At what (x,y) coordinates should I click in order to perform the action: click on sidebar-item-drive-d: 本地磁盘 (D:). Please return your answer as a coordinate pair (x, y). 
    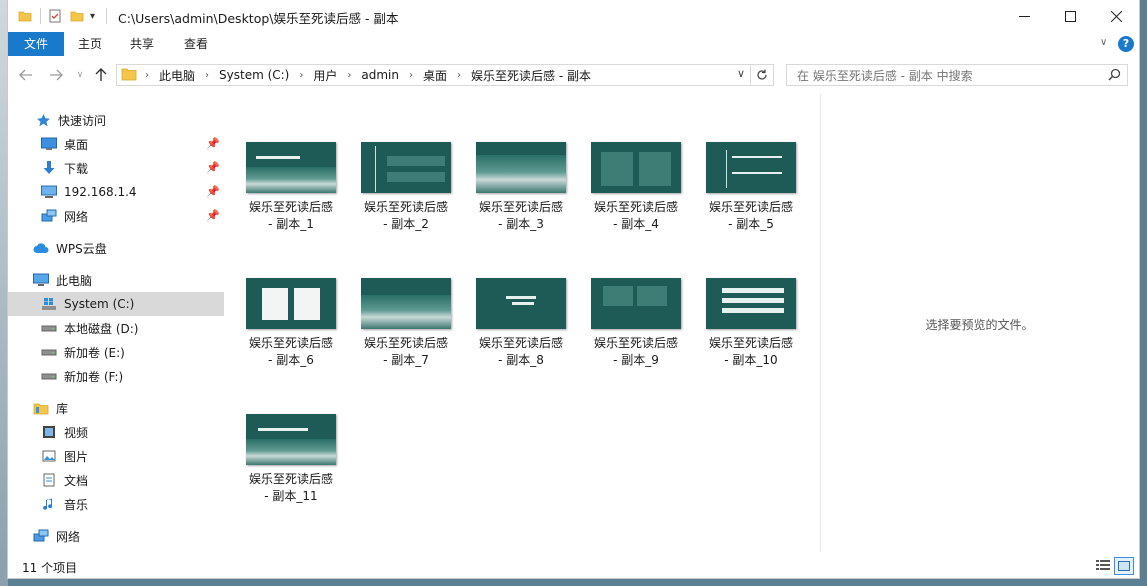
    Looking at the image, I should click on (116, 328).